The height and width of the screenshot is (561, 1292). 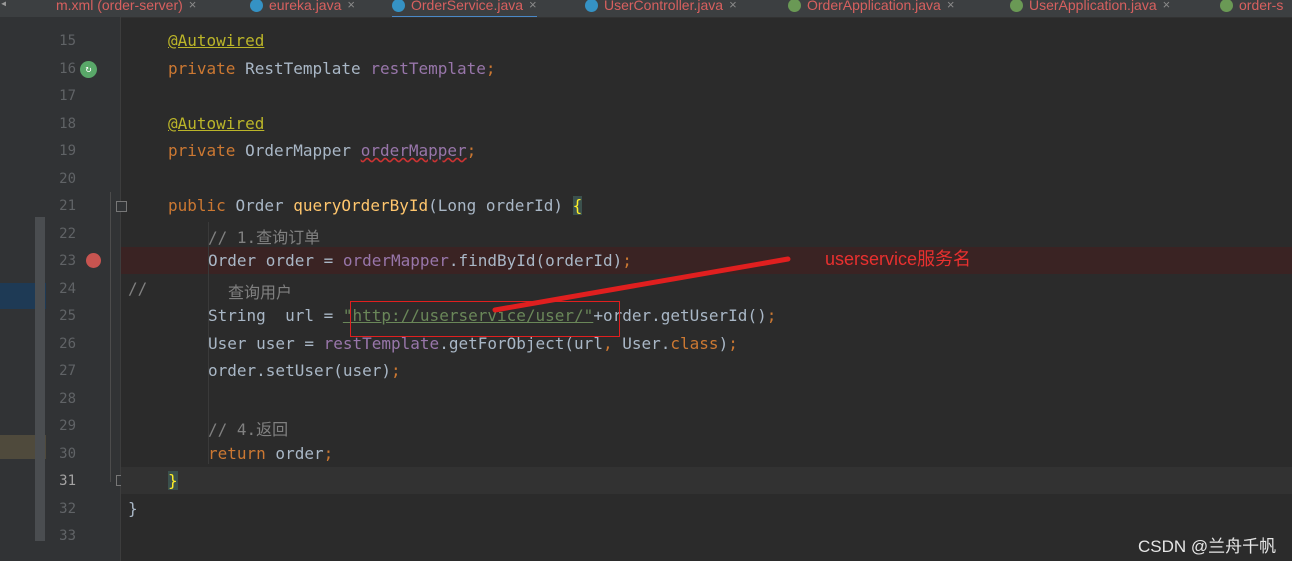 I want to click on annotation-label: userservice服务名, so click(x=898, y=259).